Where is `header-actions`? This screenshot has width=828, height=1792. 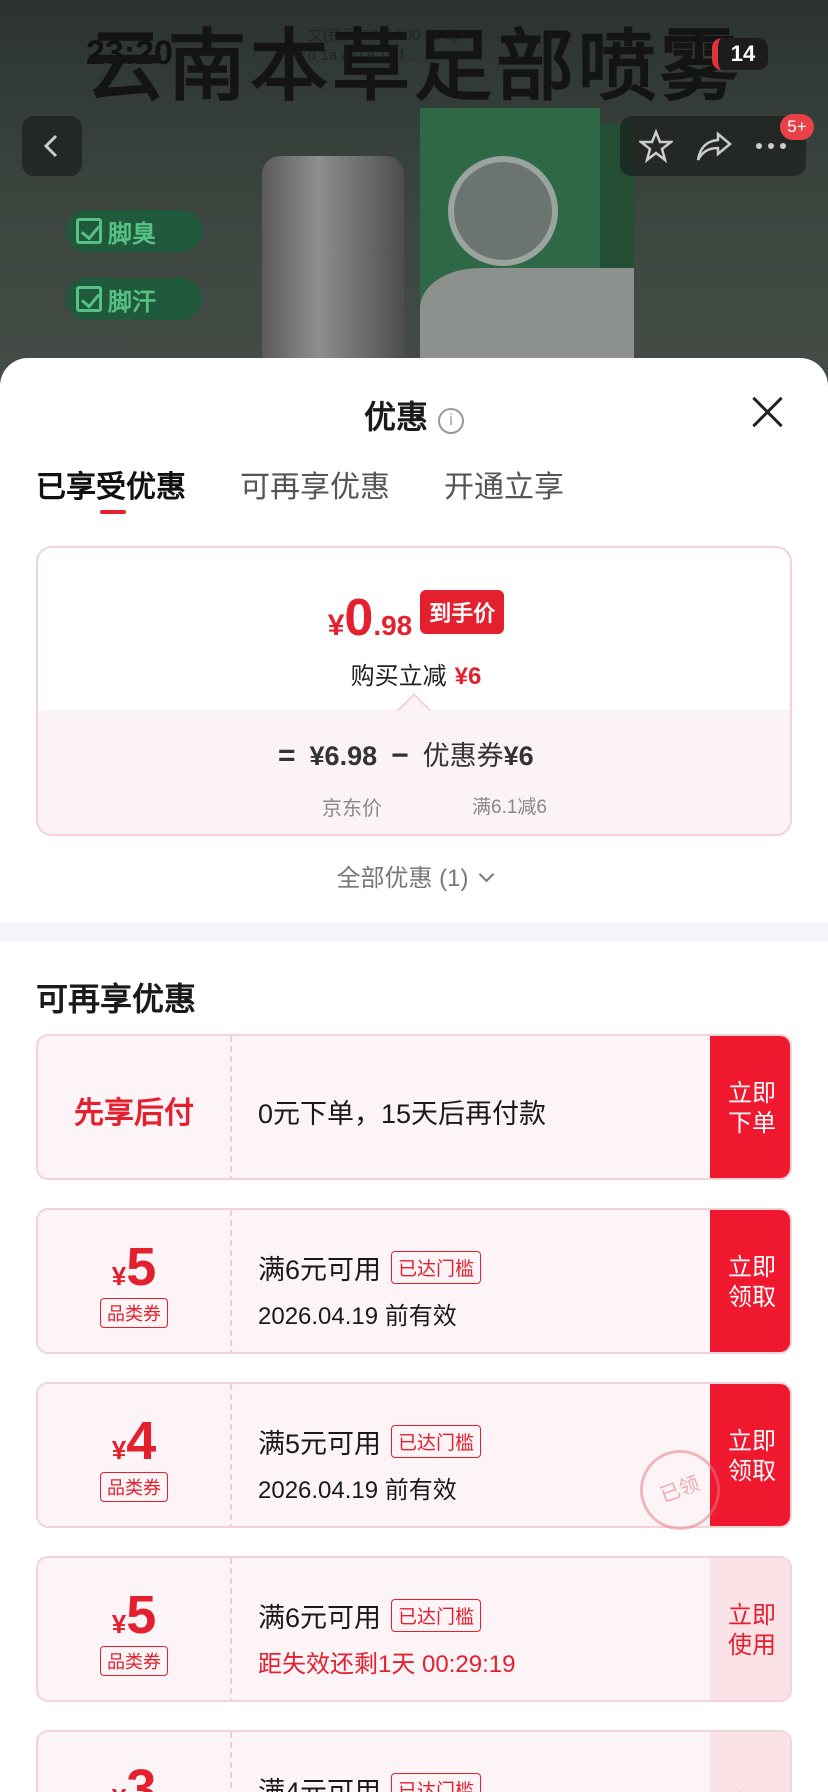
header-actions is located at coordinates (713, 146).